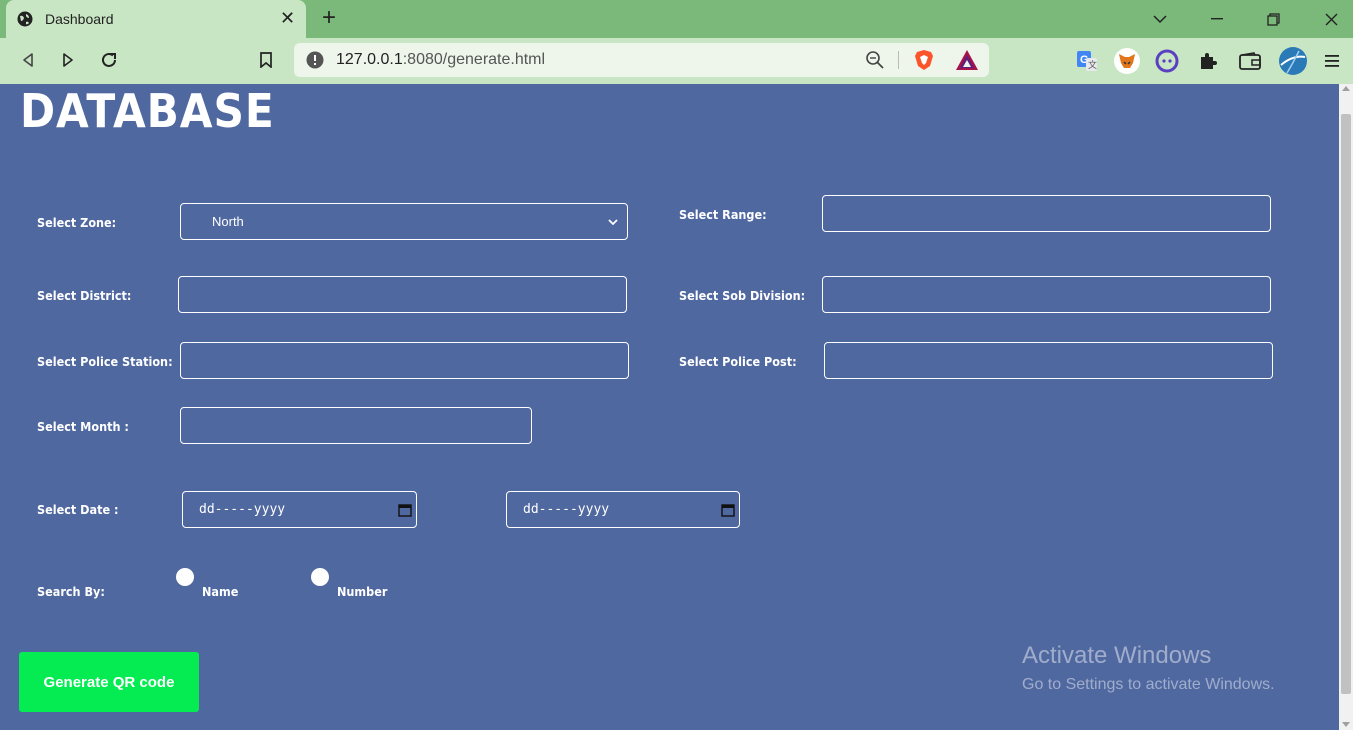  What do you see at coordinates (1127, 61) in the screenshot?
I see `metamask-icon` at bounding box center [1127, 61].